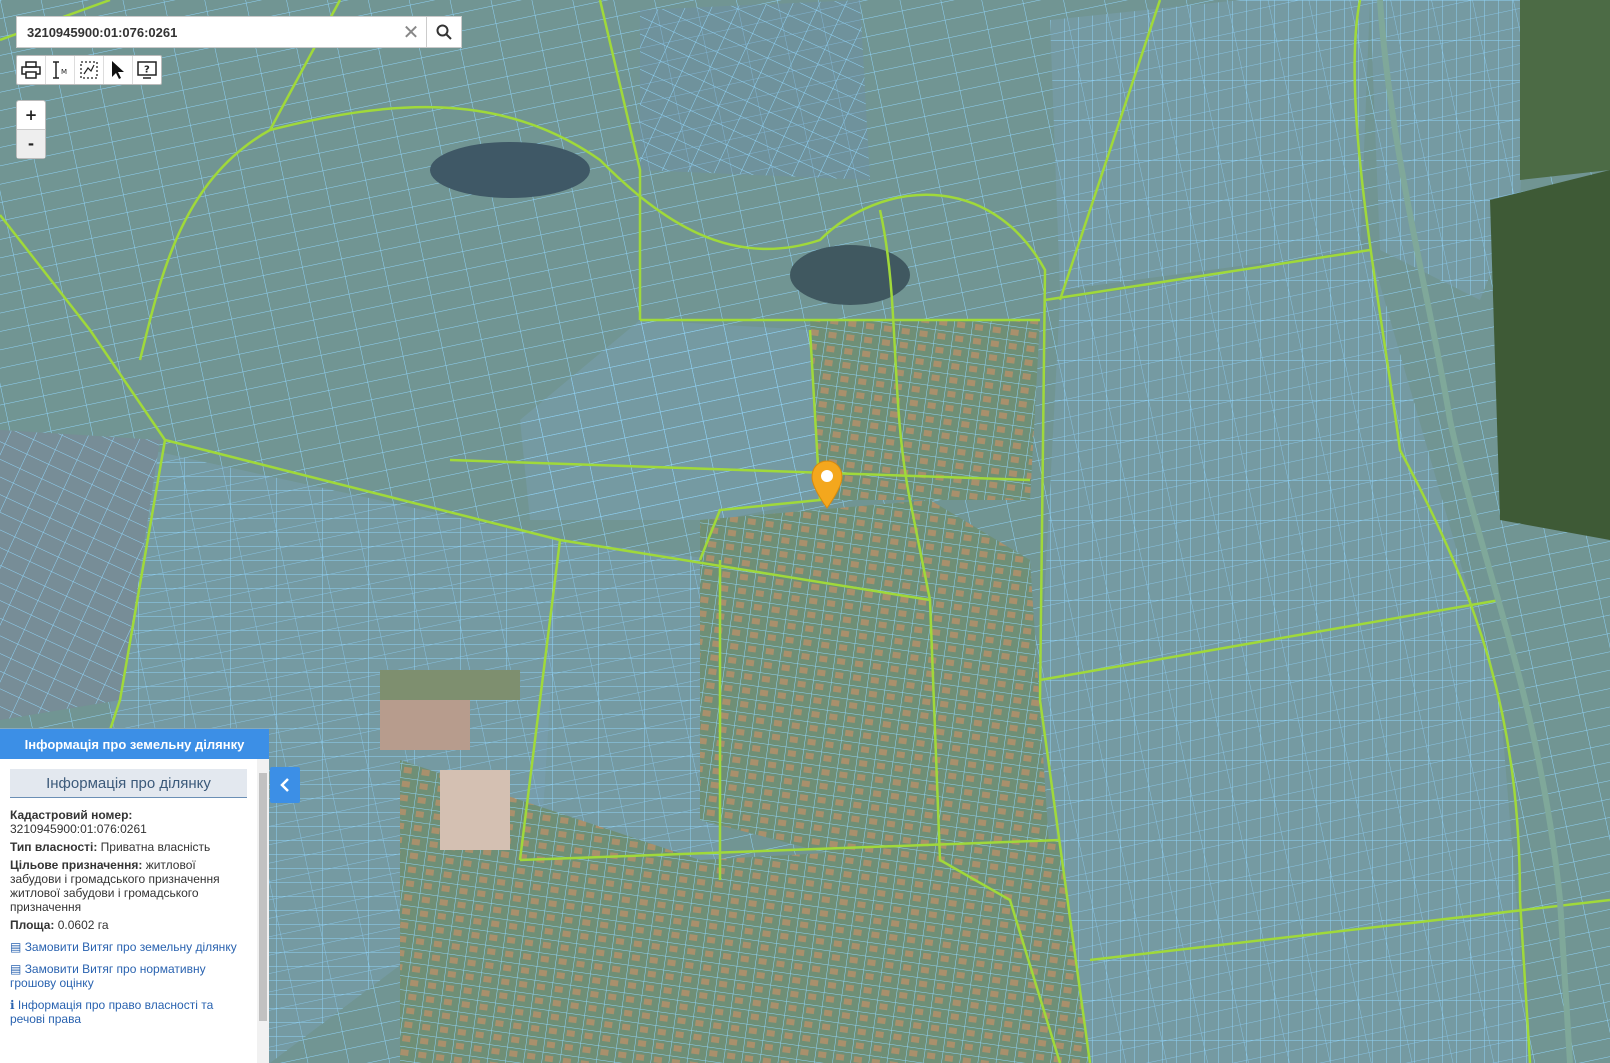 The height and width of the screenshot is (1063, 1610). I want to click on zoom-control: + -, so click(31, 129).